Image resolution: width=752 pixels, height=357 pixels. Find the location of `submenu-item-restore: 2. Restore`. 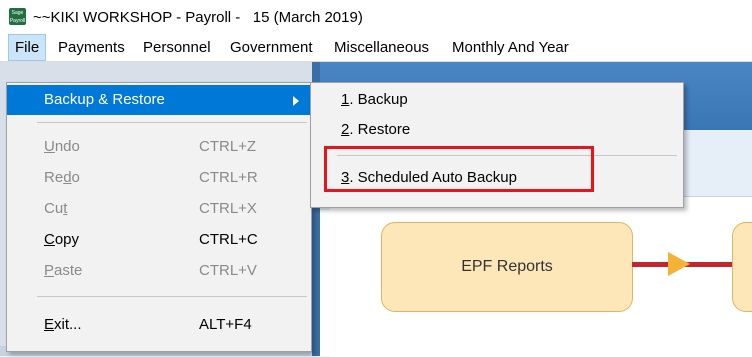

submenu-item-restore: 2. Restore is located at coordinates (375, 130).